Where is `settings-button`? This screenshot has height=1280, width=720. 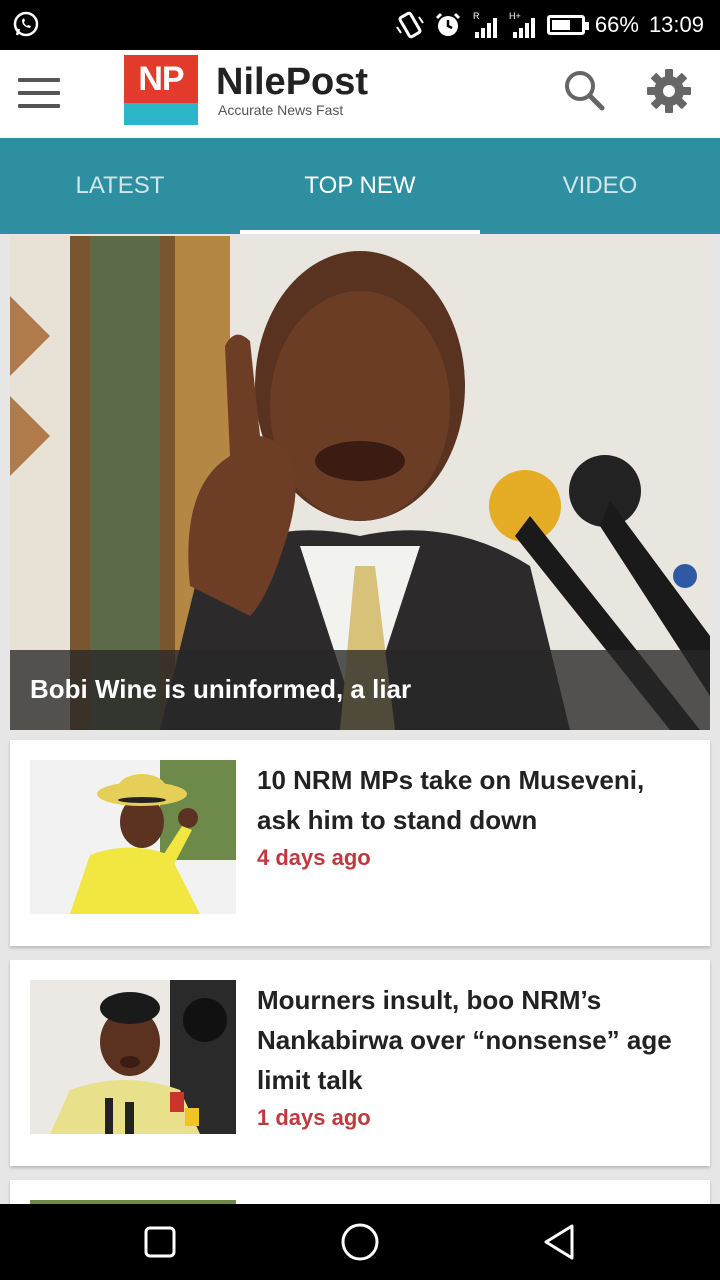
settings-button is located at coordinates (669, 91).